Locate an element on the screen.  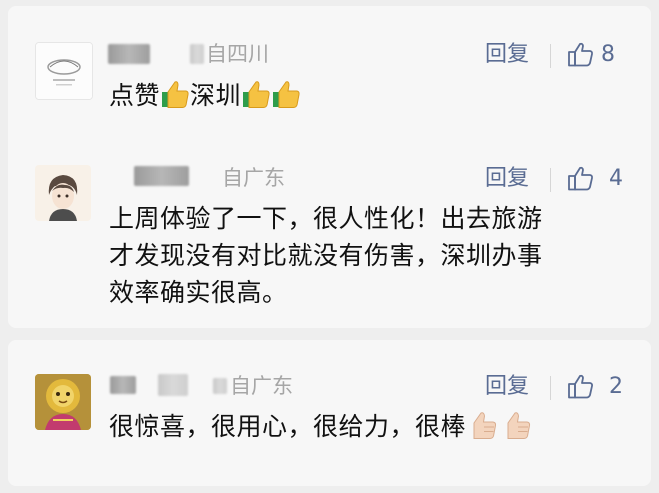
comment-text: 很惊喜，很用心，很给力，很棒 is located at coordinates (321, 426).